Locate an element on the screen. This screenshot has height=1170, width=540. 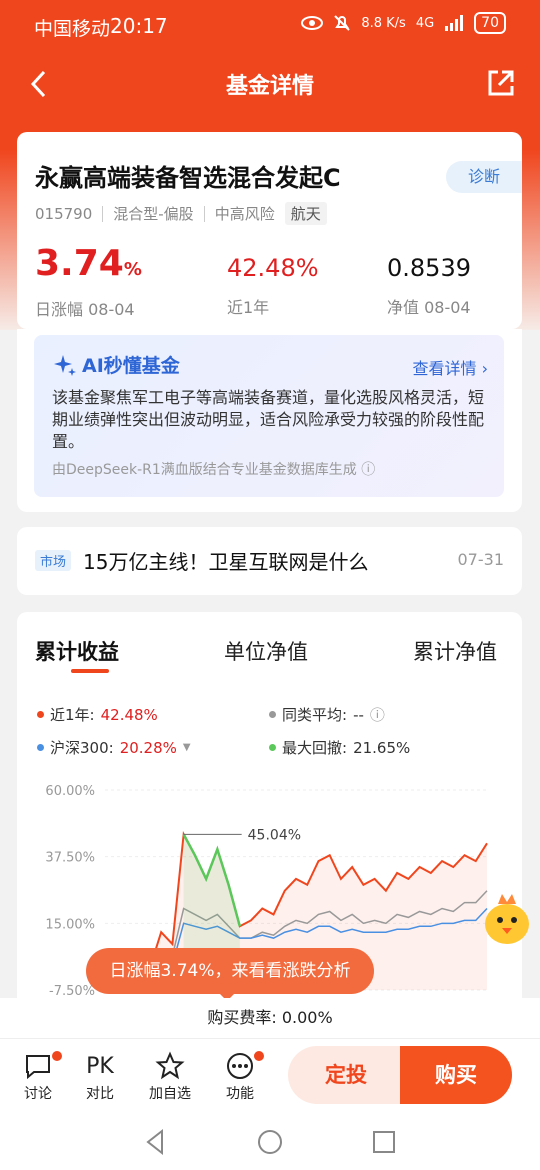
news-tag: 市场 is located at coordinates (53, 560).